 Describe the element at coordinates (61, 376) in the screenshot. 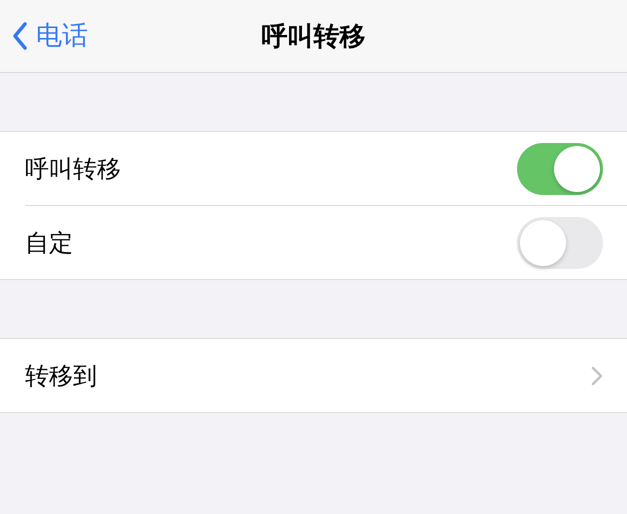

I see `row-label: 转移到` at that location.